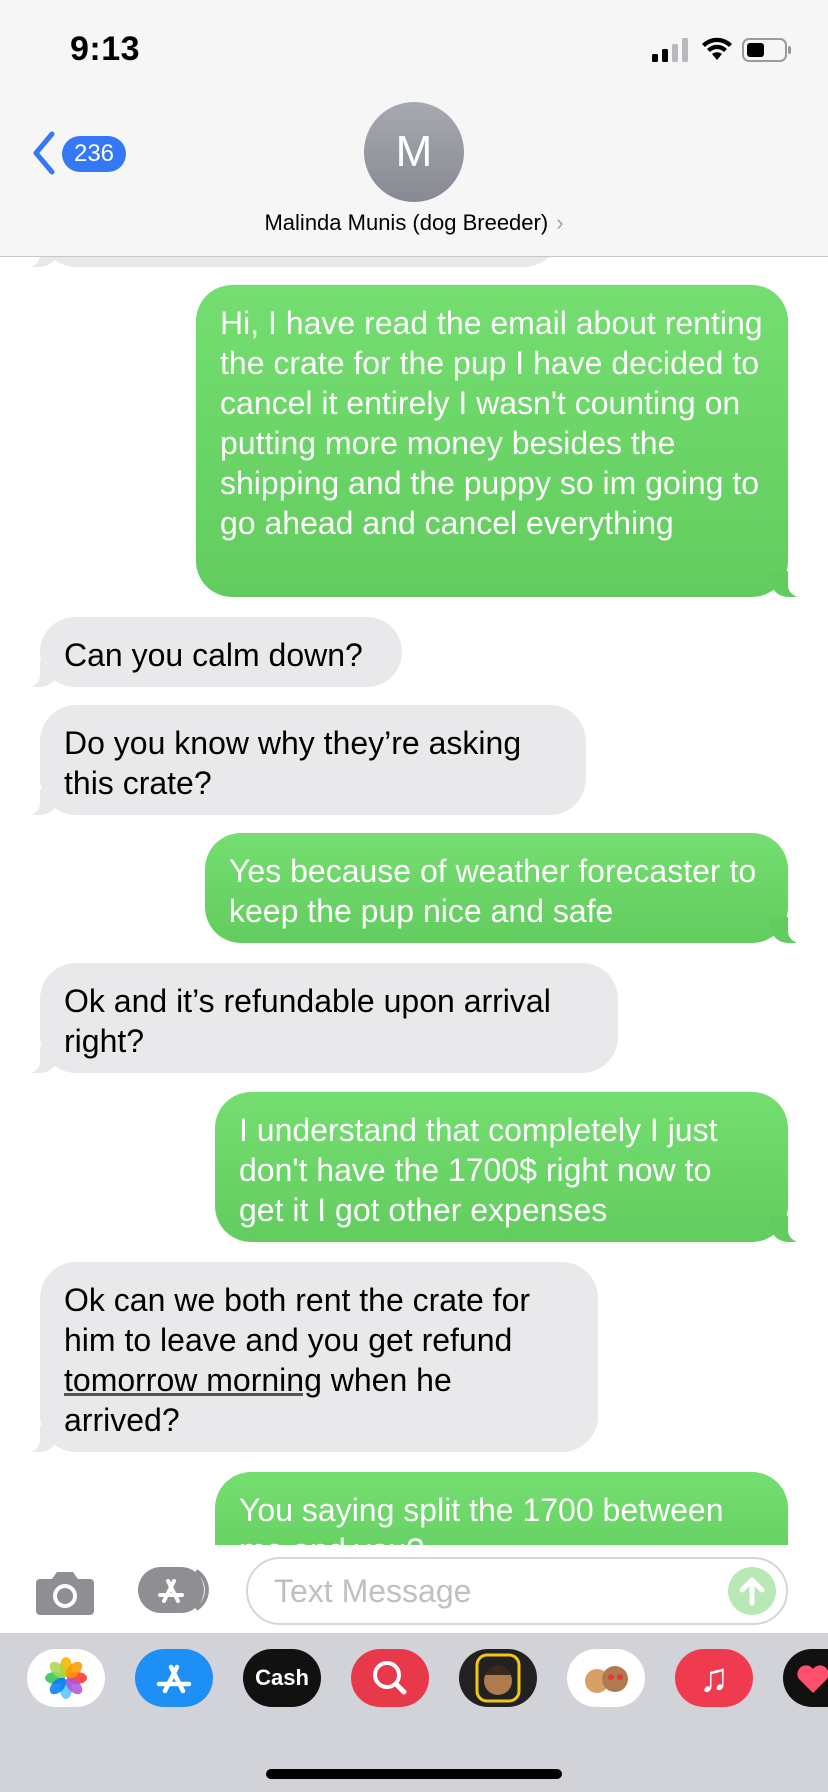  I want to click on photos-flower-glyph, so click(66, 1678).